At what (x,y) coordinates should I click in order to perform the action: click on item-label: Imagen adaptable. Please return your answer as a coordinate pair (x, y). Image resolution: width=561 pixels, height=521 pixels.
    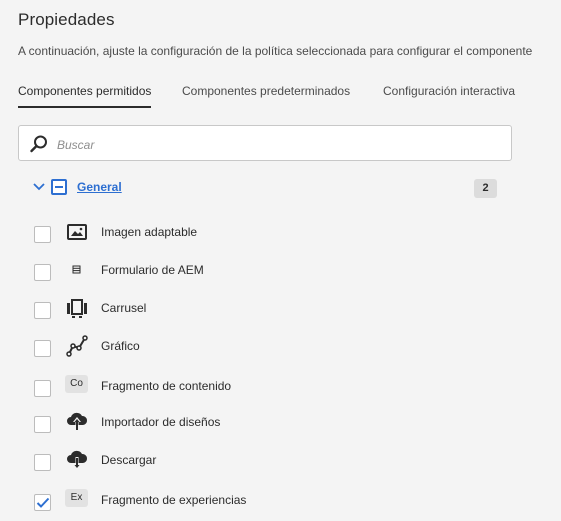
    Looking at the image, I should click on (149, 232).